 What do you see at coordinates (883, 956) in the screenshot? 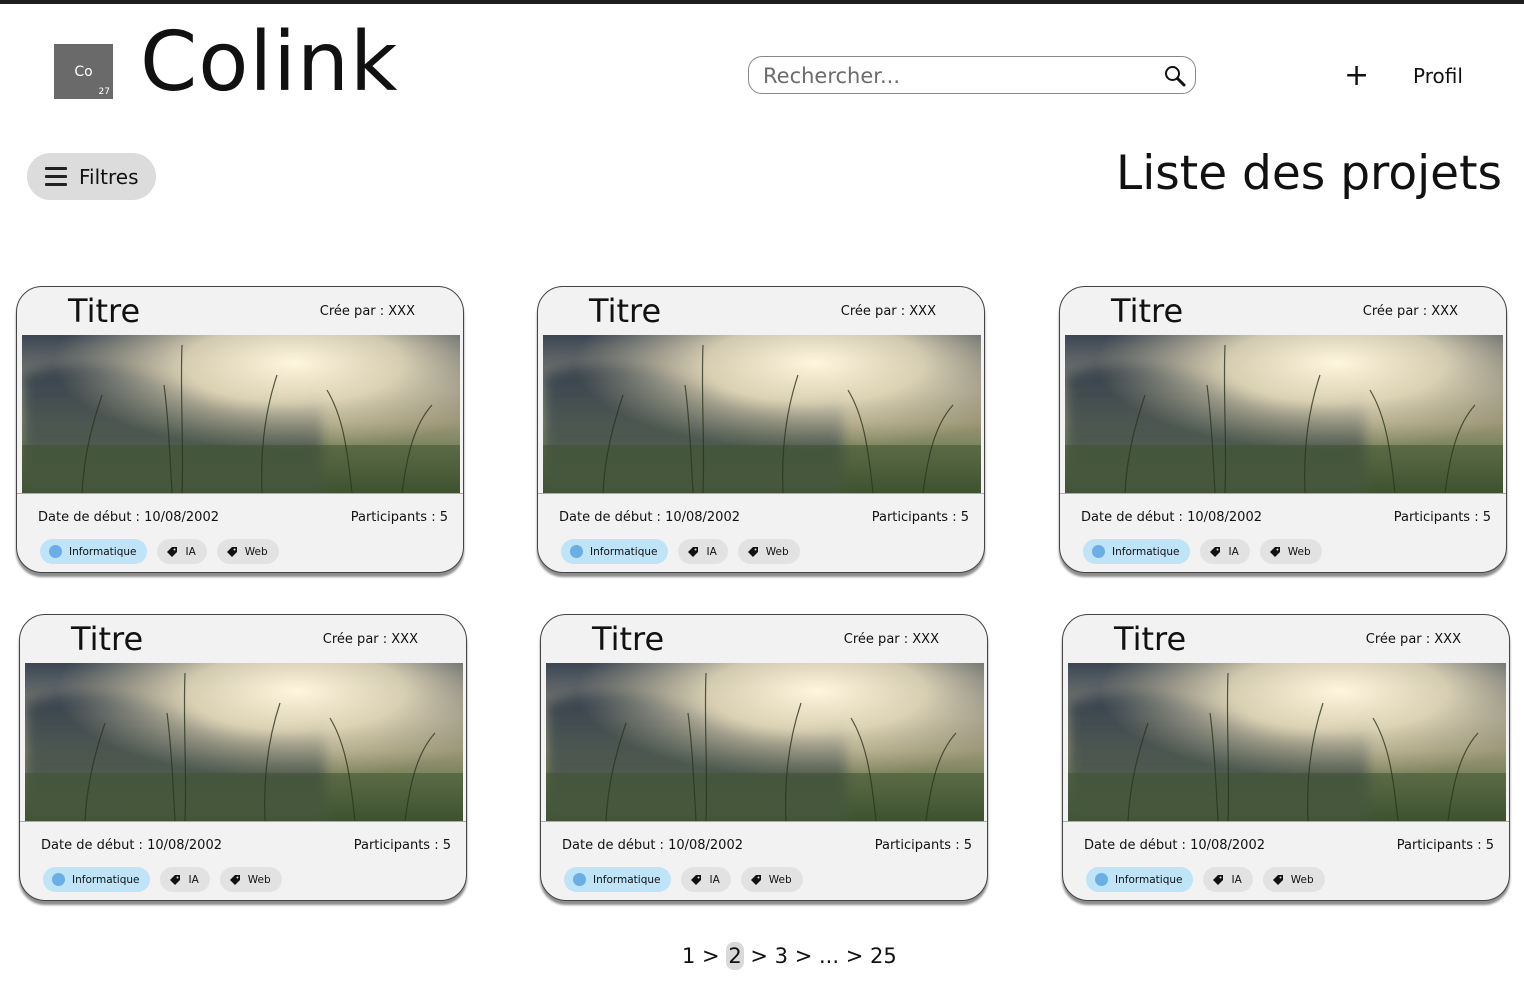
I see `page-link-last: 25` at bounding box center [883, 956].